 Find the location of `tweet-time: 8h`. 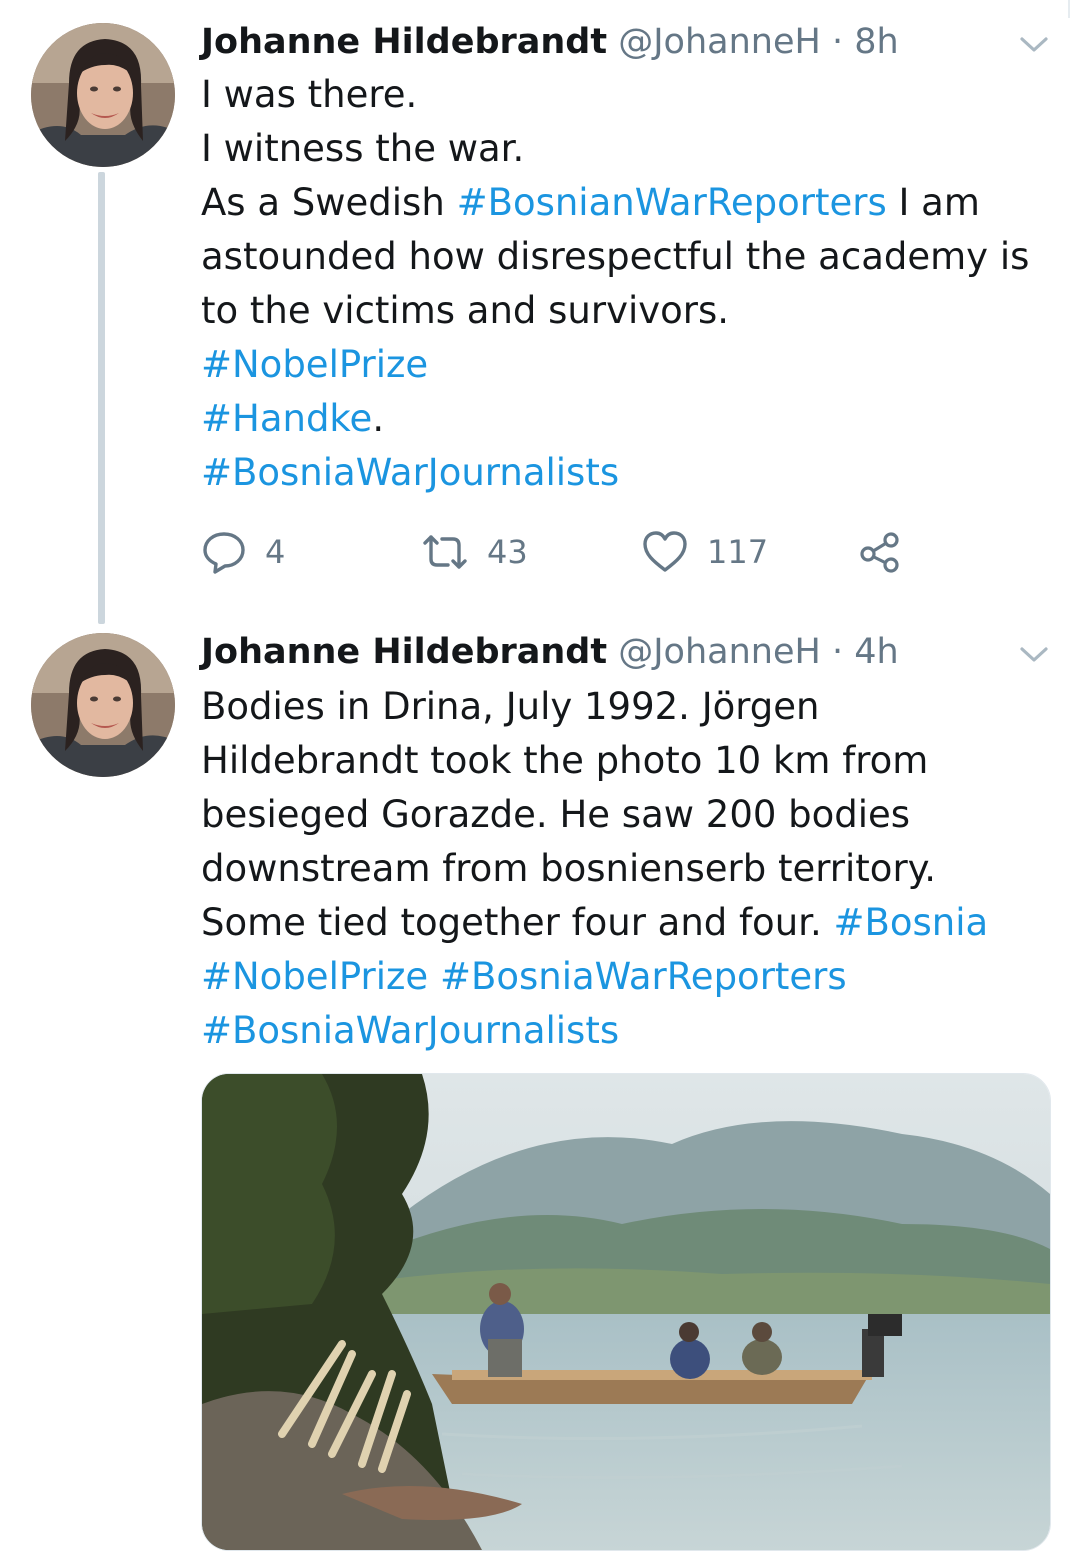

tweet-time: 8h is located at coordinates (876, 42).